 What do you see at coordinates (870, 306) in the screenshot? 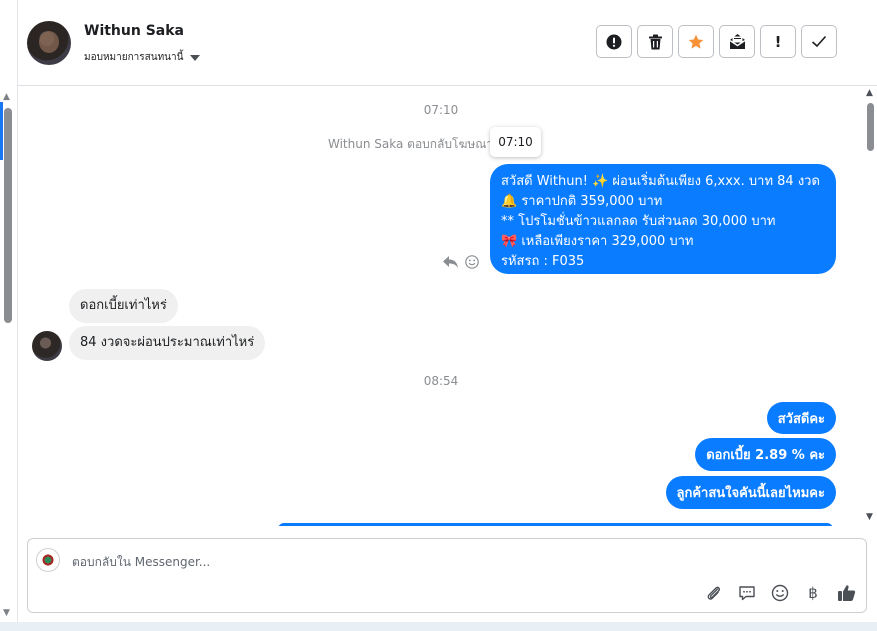
I see `thread-scrollbar: ▲ ▼` at bounding box center [870, 306].